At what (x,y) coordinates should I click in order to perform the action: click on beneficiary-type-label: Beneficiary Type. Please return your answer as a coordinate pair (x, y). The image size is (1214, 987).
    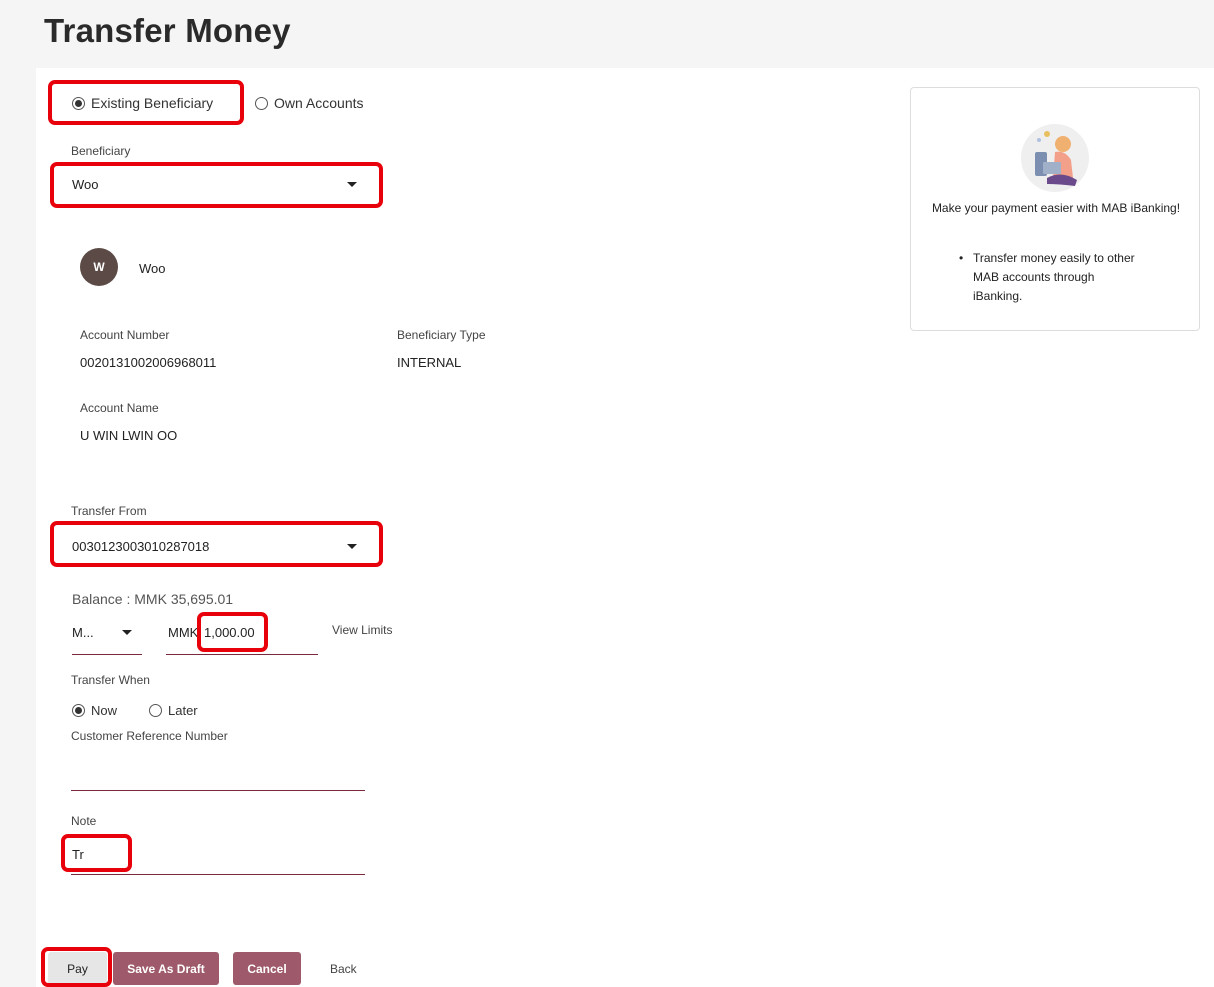
    Looking at the image, I should click on (441, 335).